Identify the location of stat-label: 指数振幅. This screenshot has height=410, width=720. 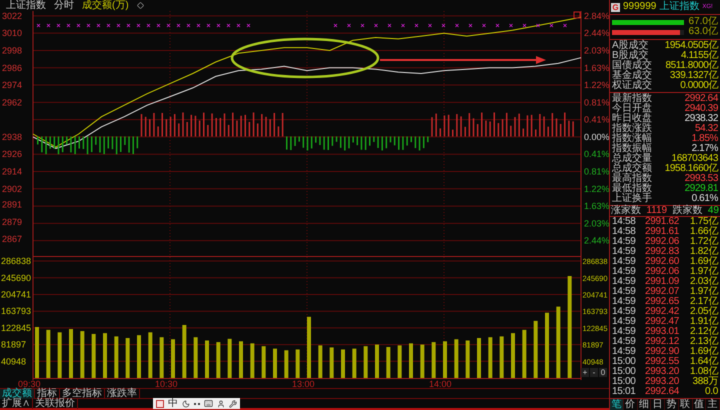
(632, 149).